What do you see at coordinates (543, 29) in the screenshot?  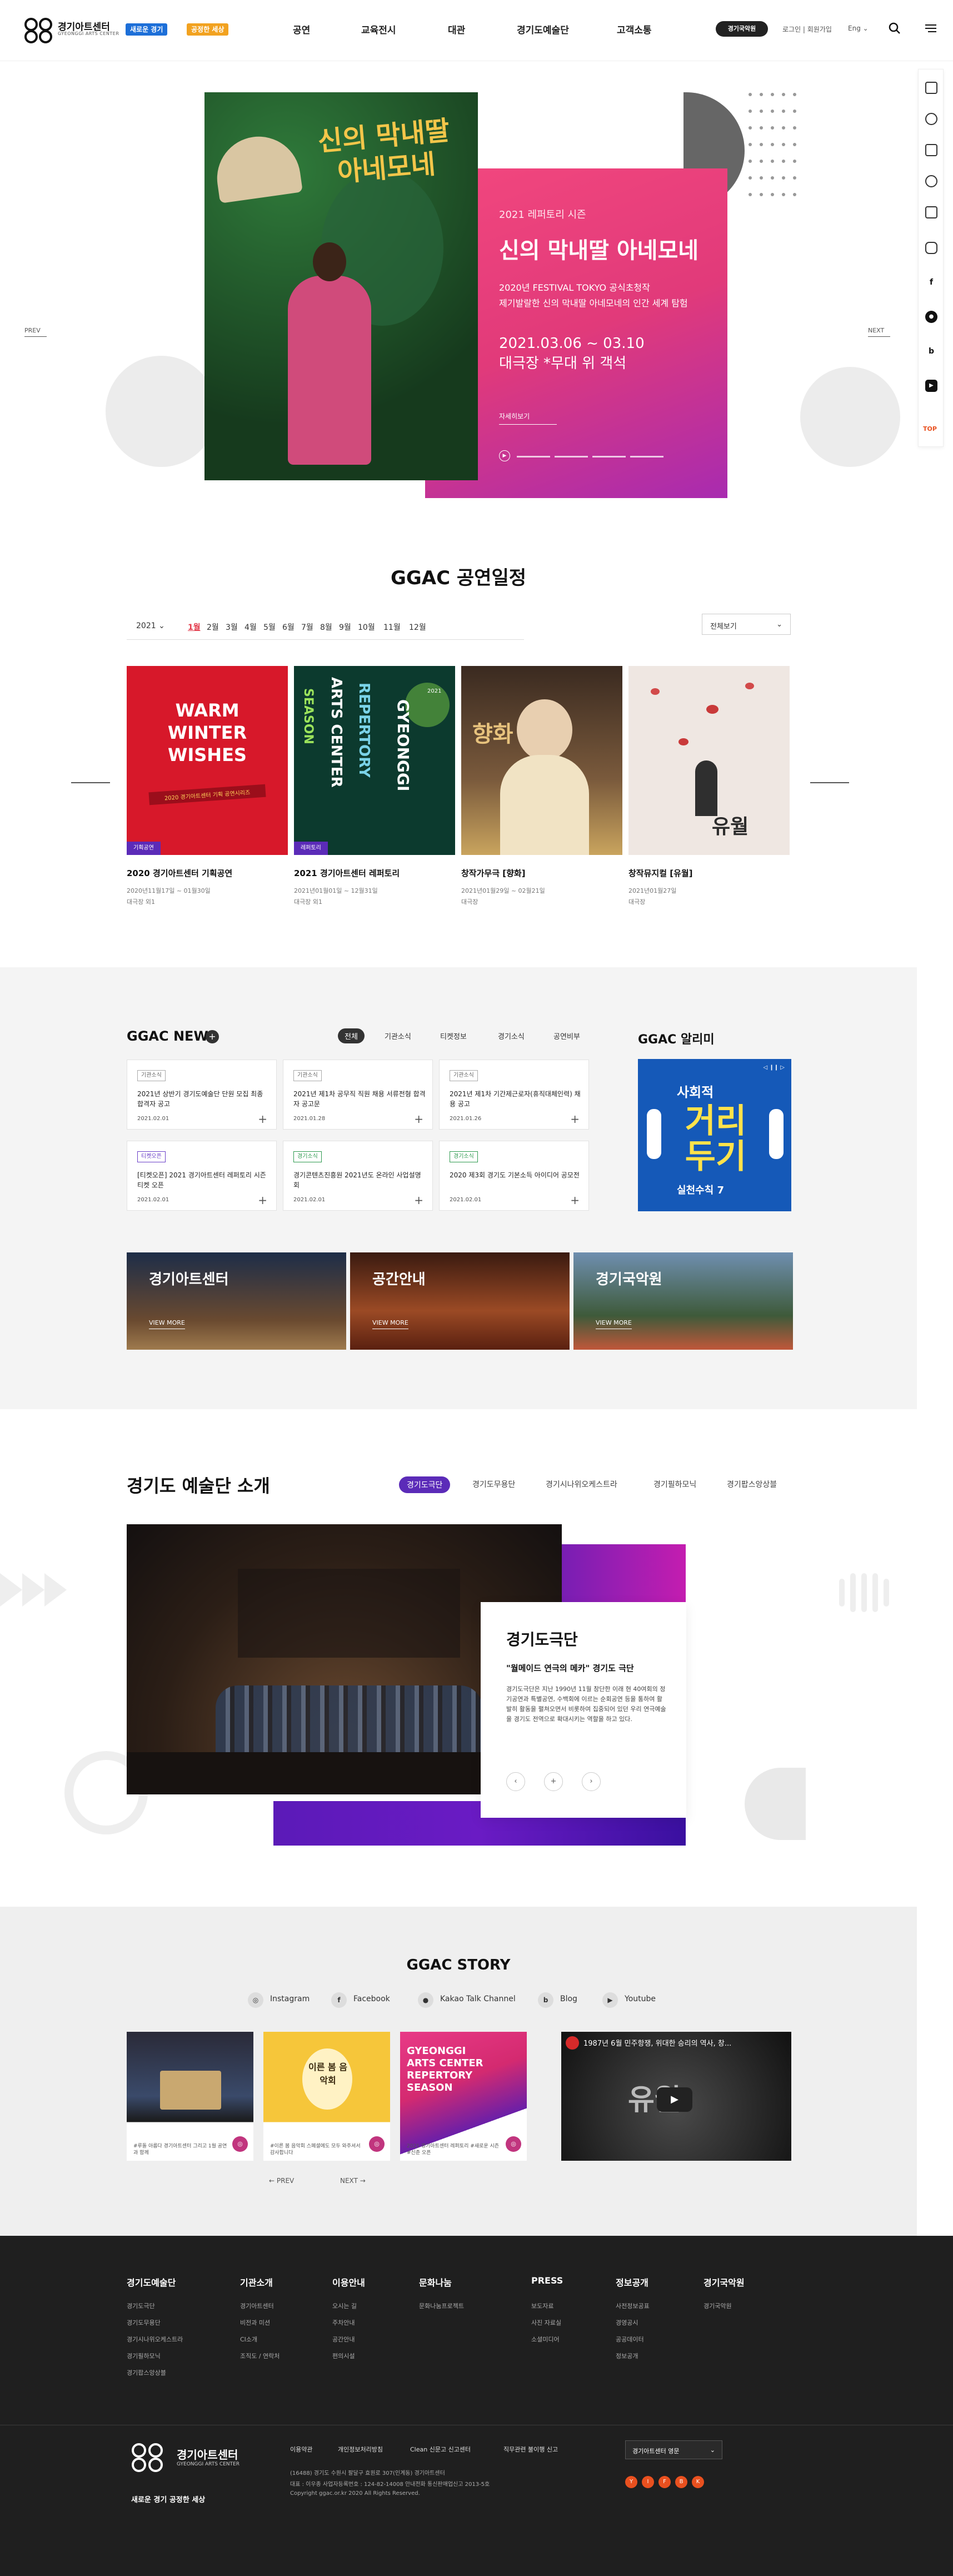 I see `nav-art-groups: 경기도예술단` at bounding box center [543, 29].